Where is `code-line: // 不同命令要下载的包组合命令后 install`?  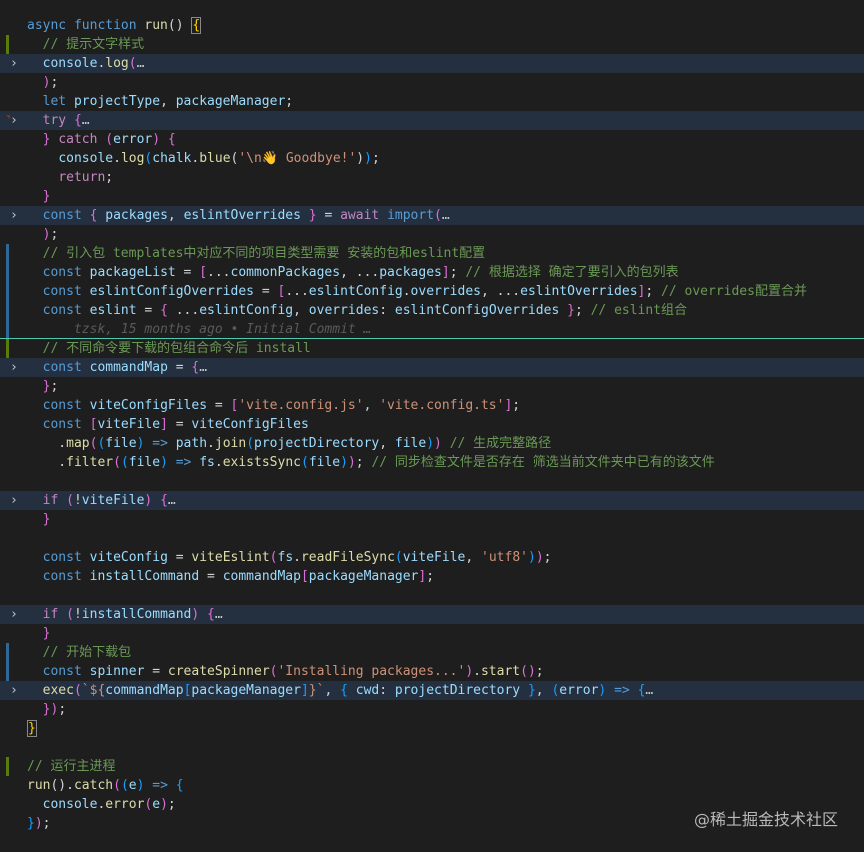
code-line: // 不同命令要下载的包组合命令后 install is located at coordinates (432, 348).